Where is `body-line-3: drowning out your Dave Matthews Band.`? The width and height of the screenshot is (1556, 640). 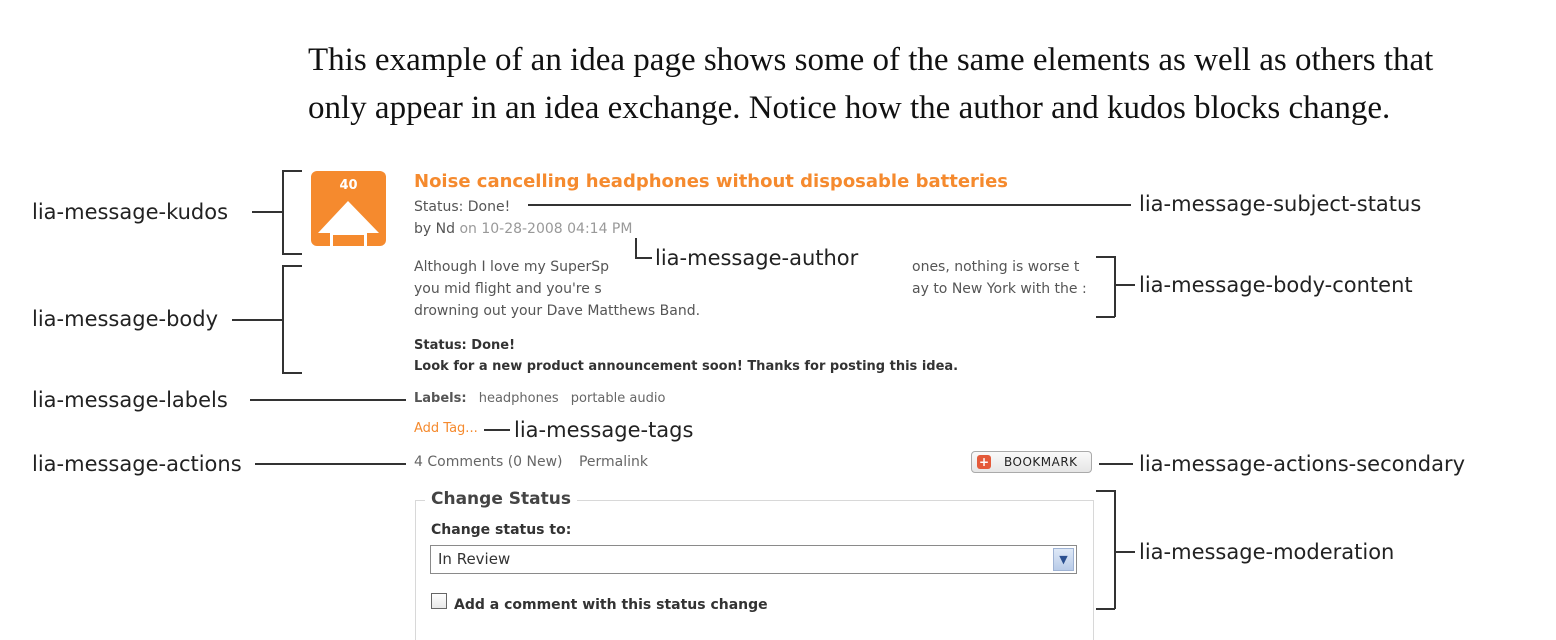 body-line-3: drowning out your Dave Matthews Band. is located at coordinates (557, 311).